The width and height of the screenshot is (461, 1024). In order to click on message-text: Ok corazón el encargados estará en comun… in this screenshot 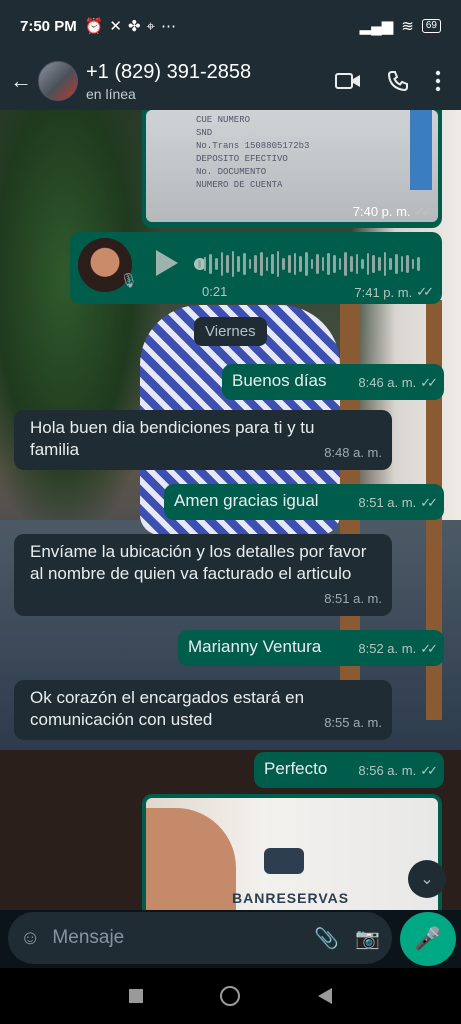, I will do `click(167, 708)`.